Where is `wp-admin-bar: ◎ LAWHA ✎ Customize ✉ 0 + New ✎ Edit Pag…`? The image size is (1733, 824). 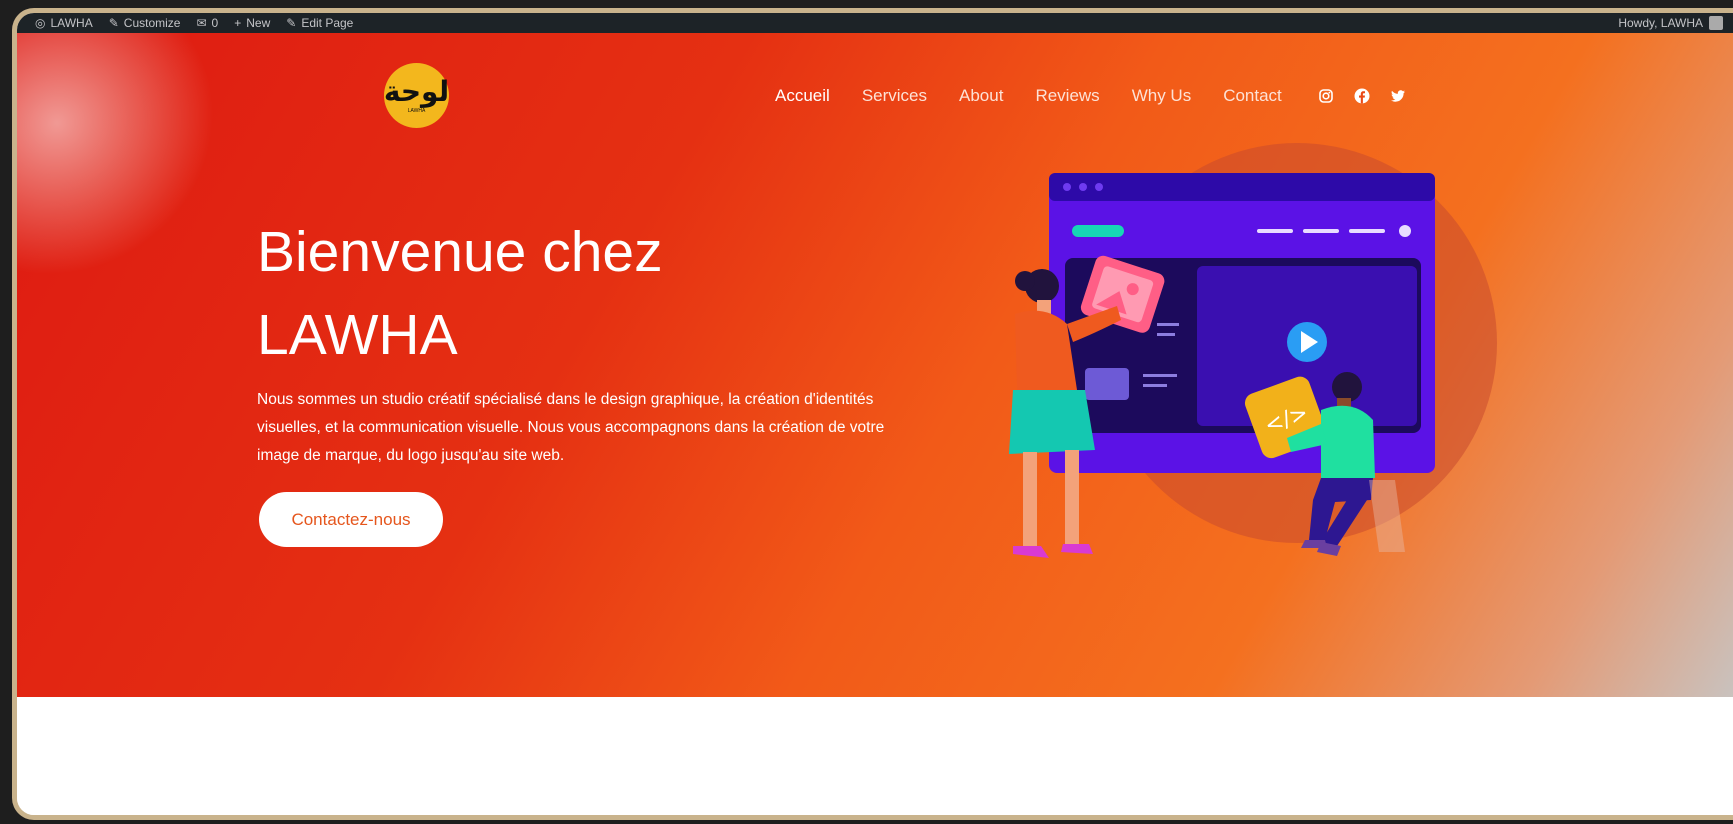
wp-admin-bar: ◎ LAWHA ✎ Customize ✉ 0 + New ✎ Edit Pag… is located at coordinates (875, 23).